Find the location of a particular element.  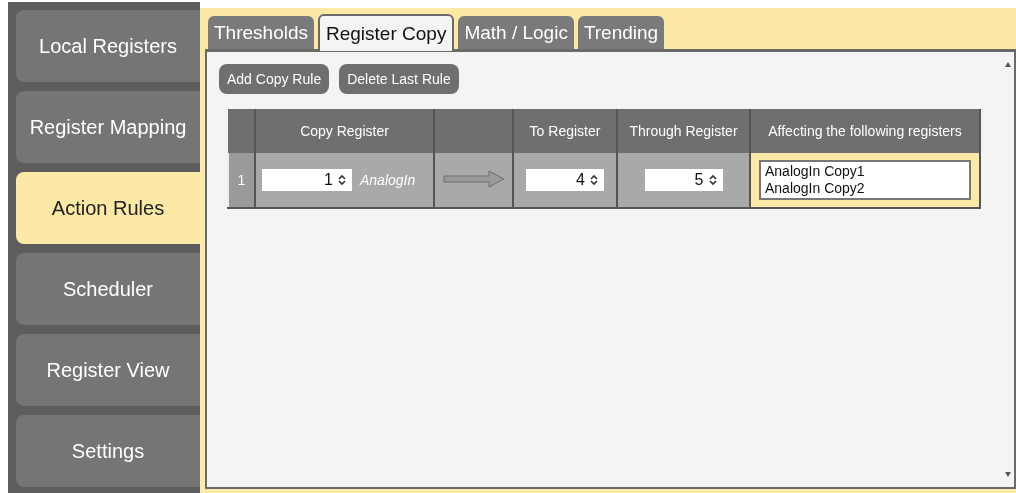

list-item: AnalogIn Copy2 is located at coordinates (815, 188).